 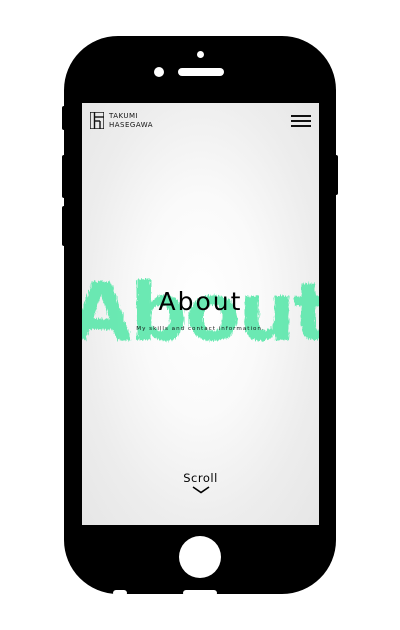 What do you see at coordinates (200, 301) in the screenshot?
I see `page-title: About` at bounding box center [200, 301].